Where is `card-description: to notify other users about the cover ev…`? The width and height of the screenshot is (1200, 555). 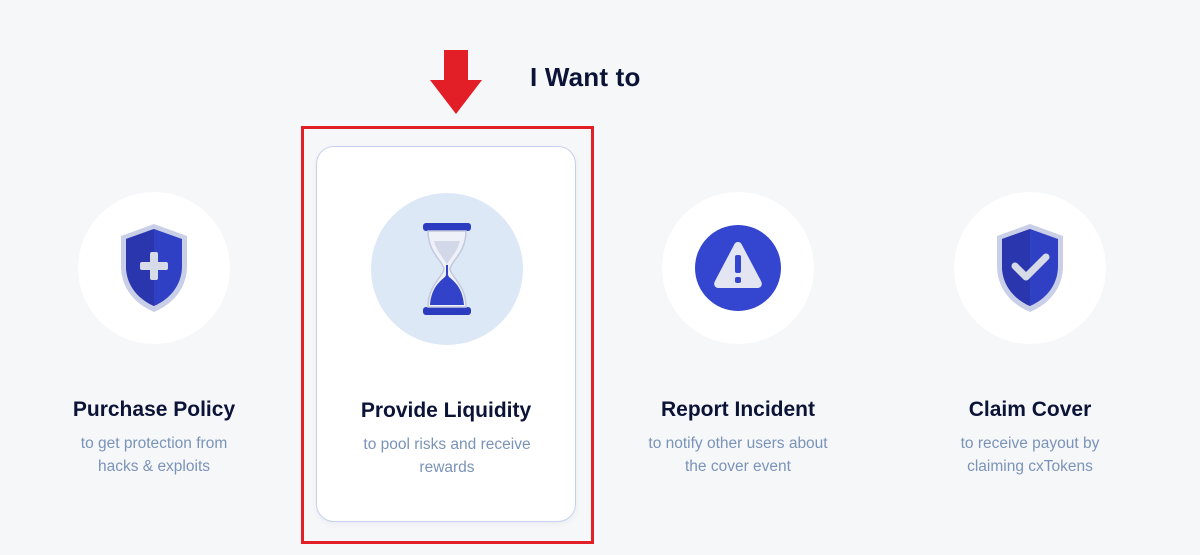 card-description: to notify other users about the cover ev… is located at coordinates (738, 455).